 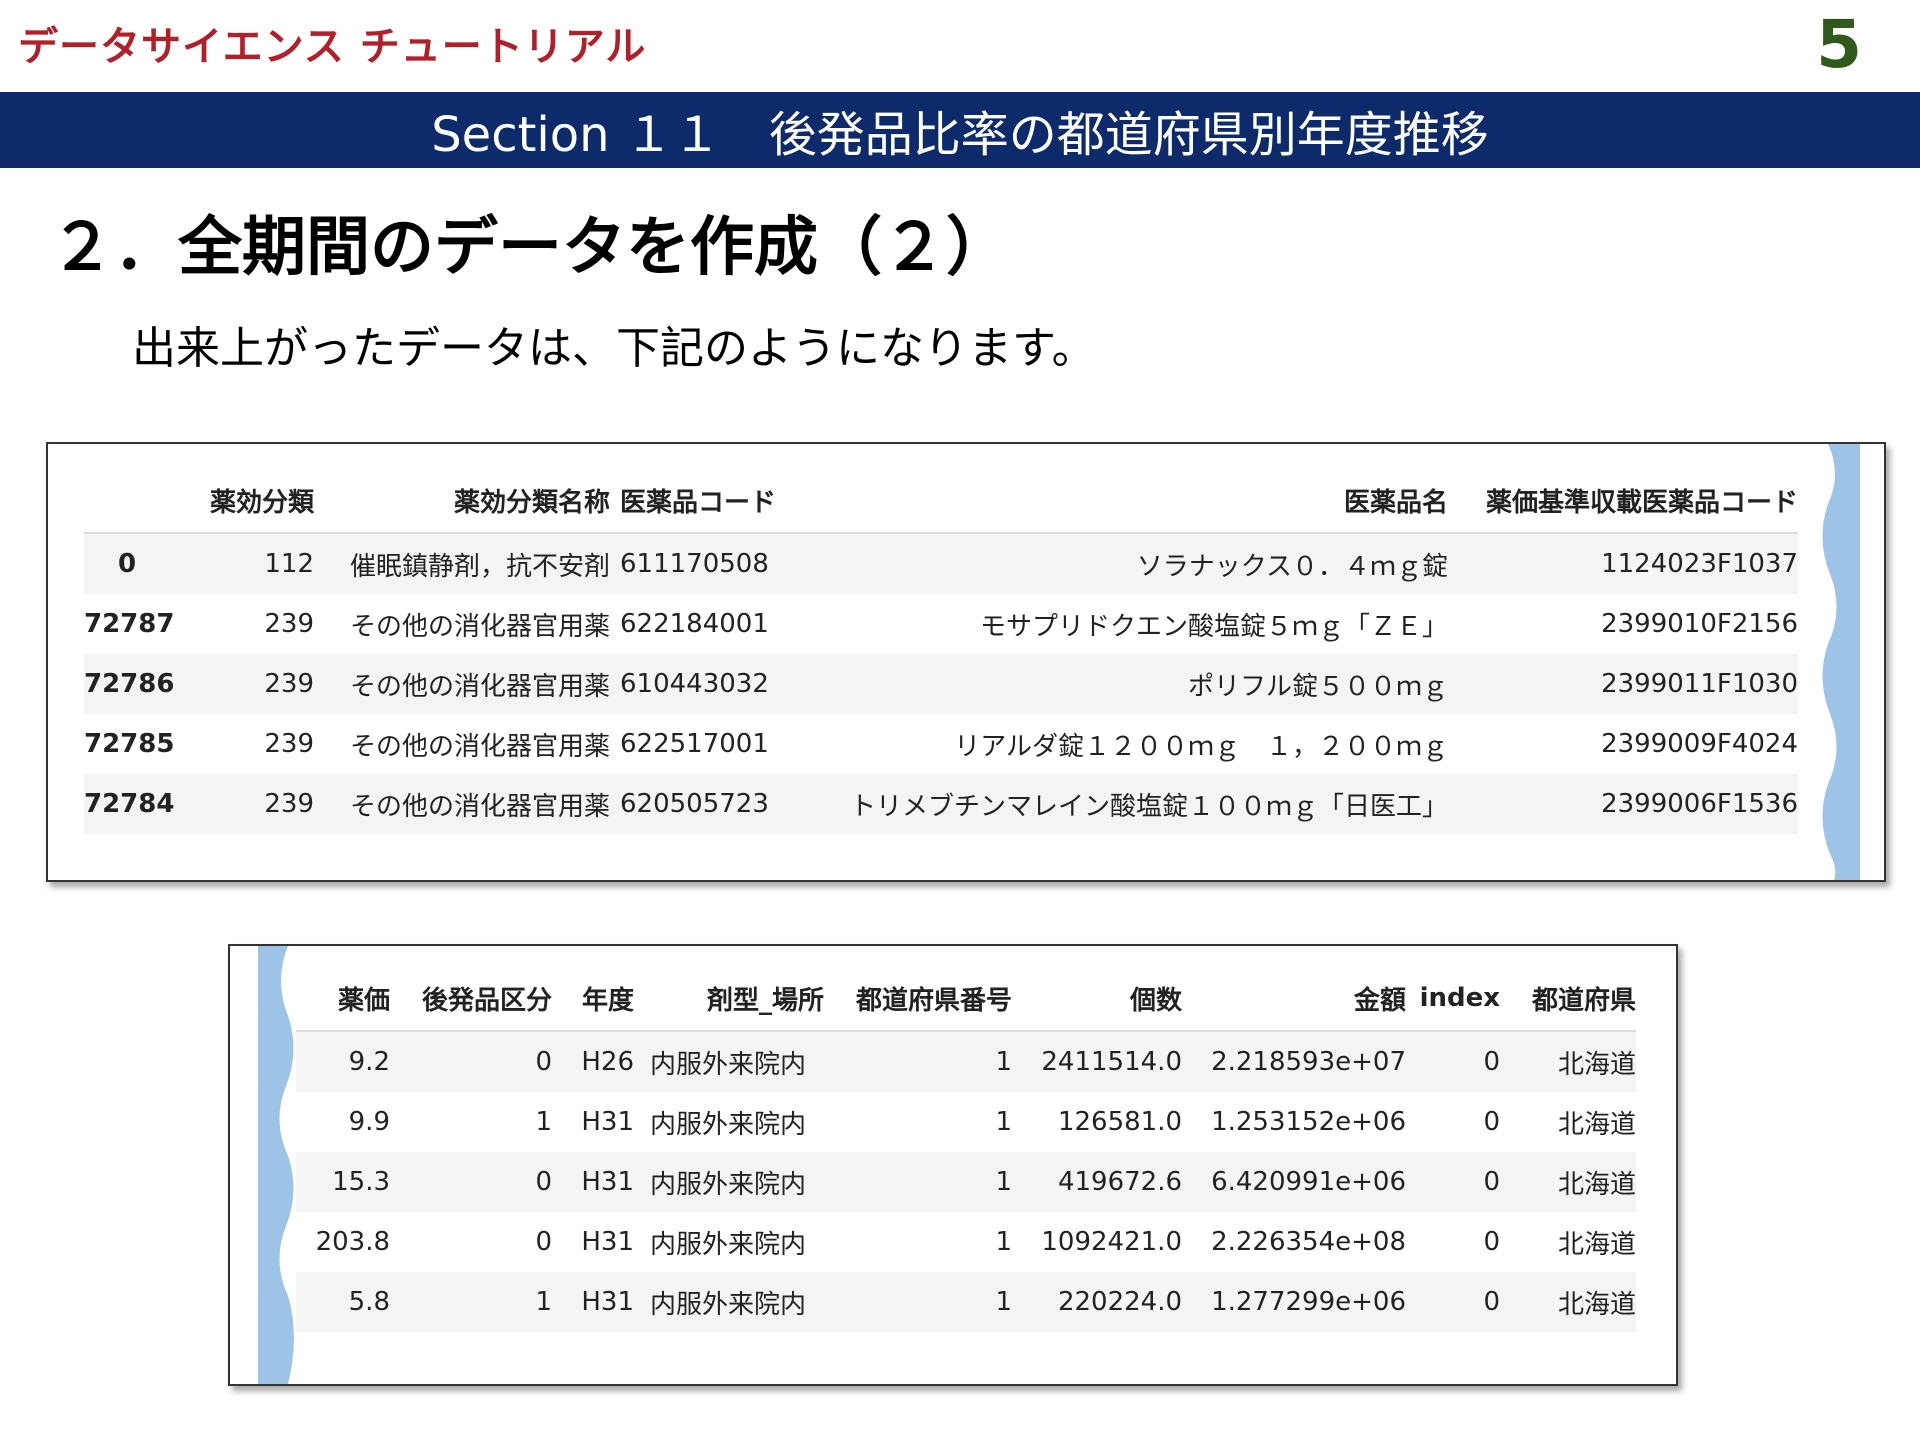 I want to click on page-number: 5, so click(x=1839, y=44).